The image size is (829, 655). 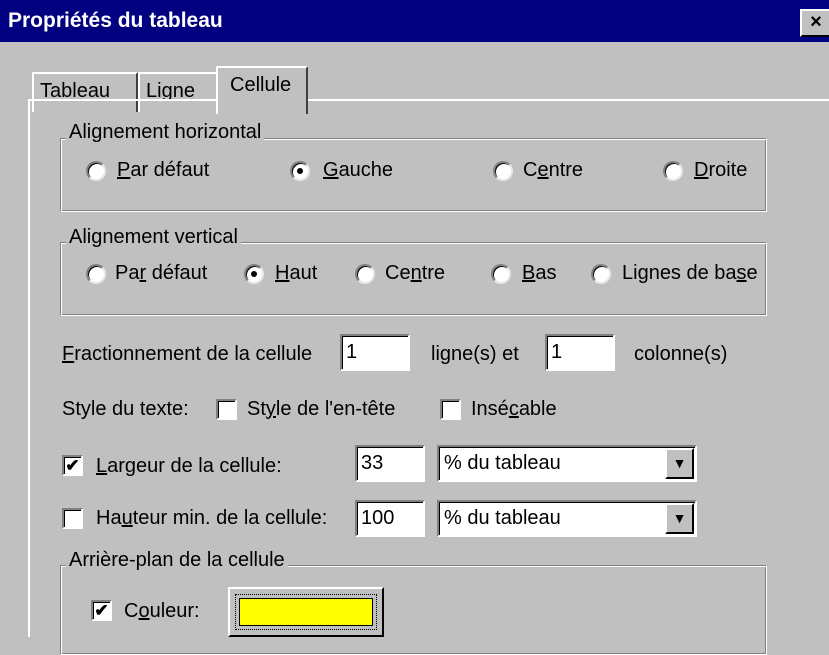 I want to click on tab-cellule-label: Cellule, so click(x=261, y=85).